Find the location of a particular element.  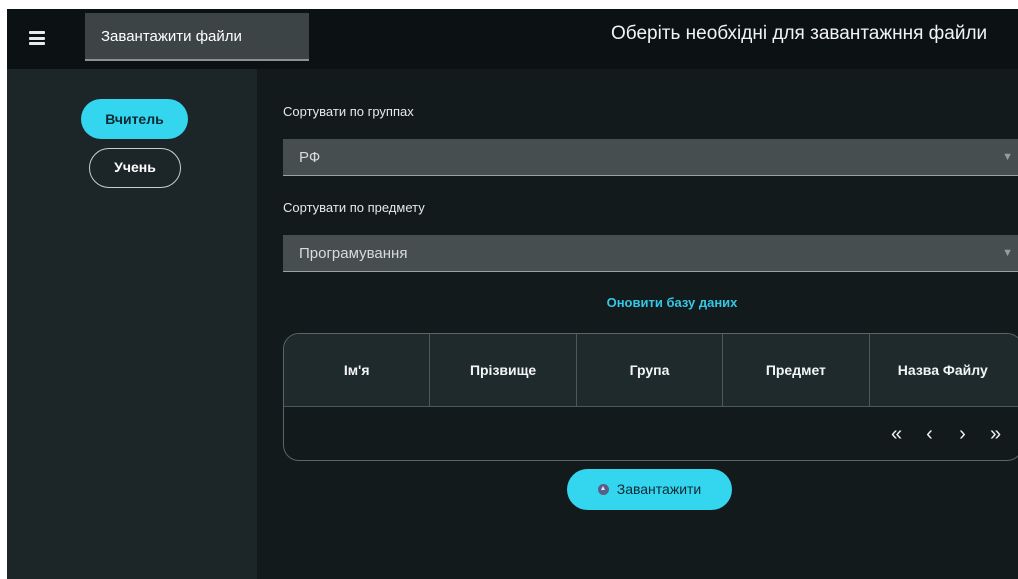

student-button: Учень is located at coordinates (135, 168).